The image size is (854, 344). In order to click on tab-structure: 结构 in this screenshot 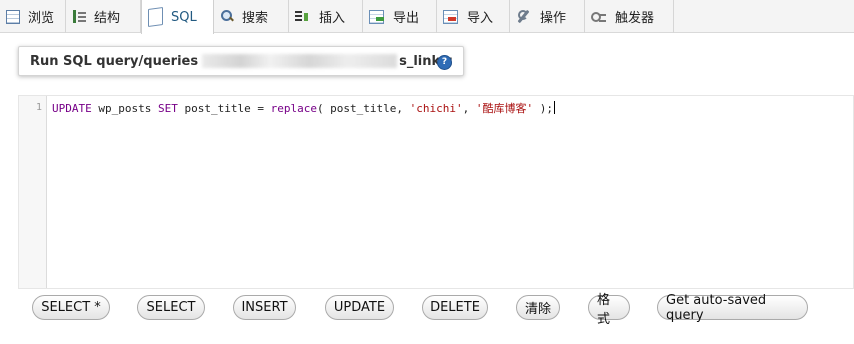, I will do `click(103, 16)`.